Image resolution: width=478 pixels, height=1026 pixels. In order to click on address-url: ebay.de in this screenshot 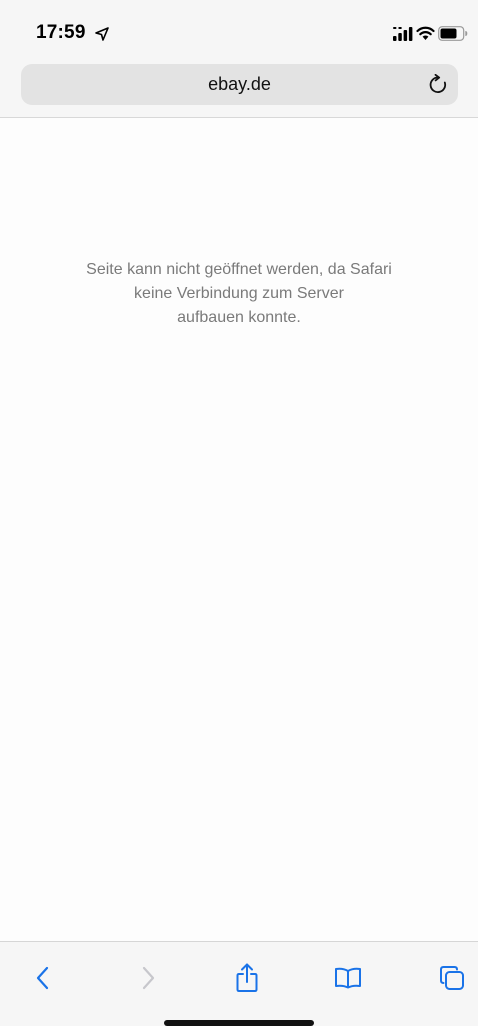, I will do `click(239, 84)`.